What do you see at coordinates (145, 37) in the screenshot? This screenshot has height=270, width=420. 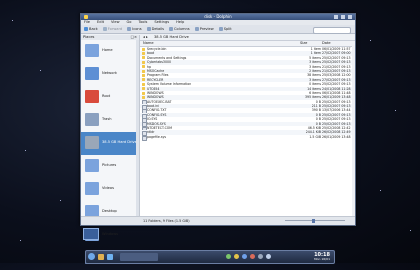 I see `breadcrumb-nav: ◂ ▸` at bounding box center [145, 37].